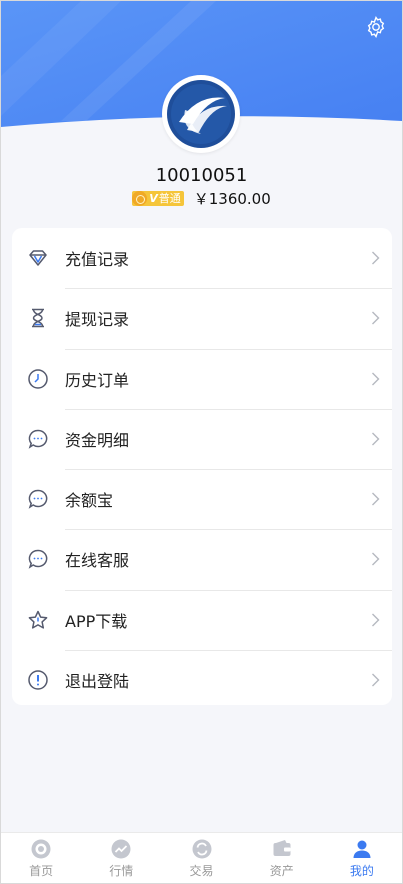 The image size is (403, 884). Describe the element at coordinates (201, 849) in the screenshot. I see `trade-icon` at that location.